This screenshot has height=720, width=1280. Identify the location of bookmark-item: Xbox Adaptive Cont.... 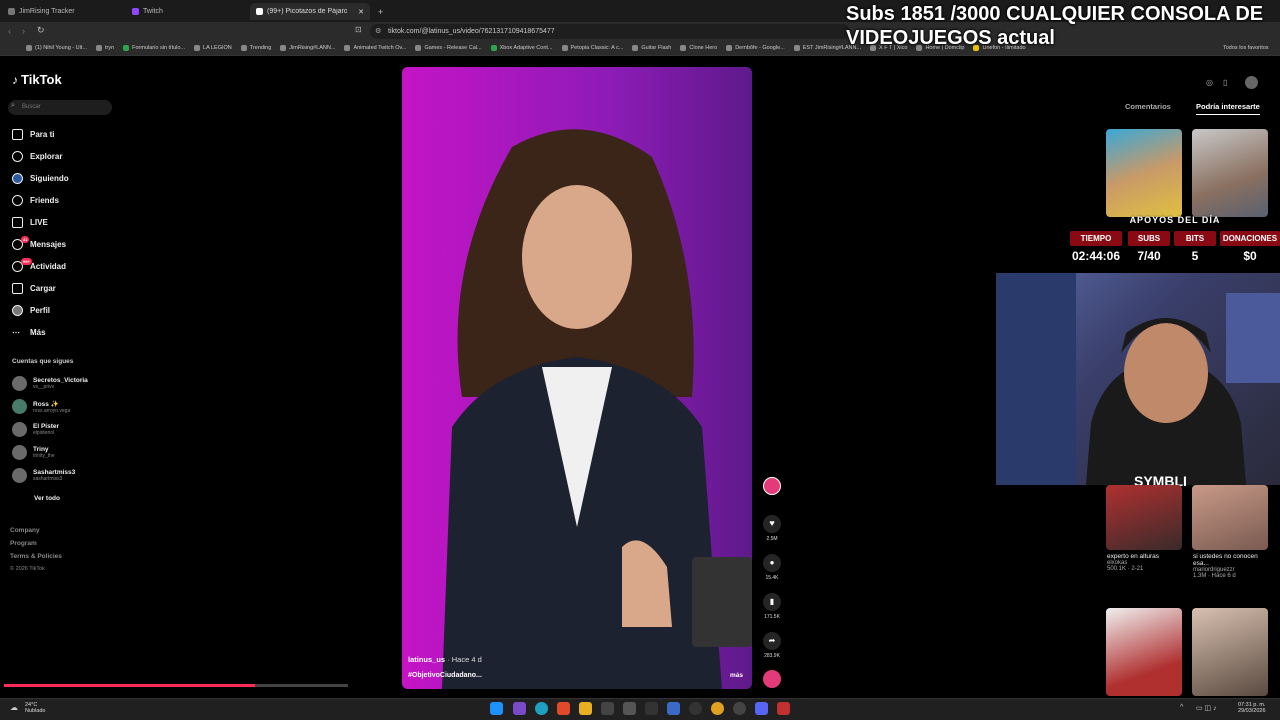
(521, 48).